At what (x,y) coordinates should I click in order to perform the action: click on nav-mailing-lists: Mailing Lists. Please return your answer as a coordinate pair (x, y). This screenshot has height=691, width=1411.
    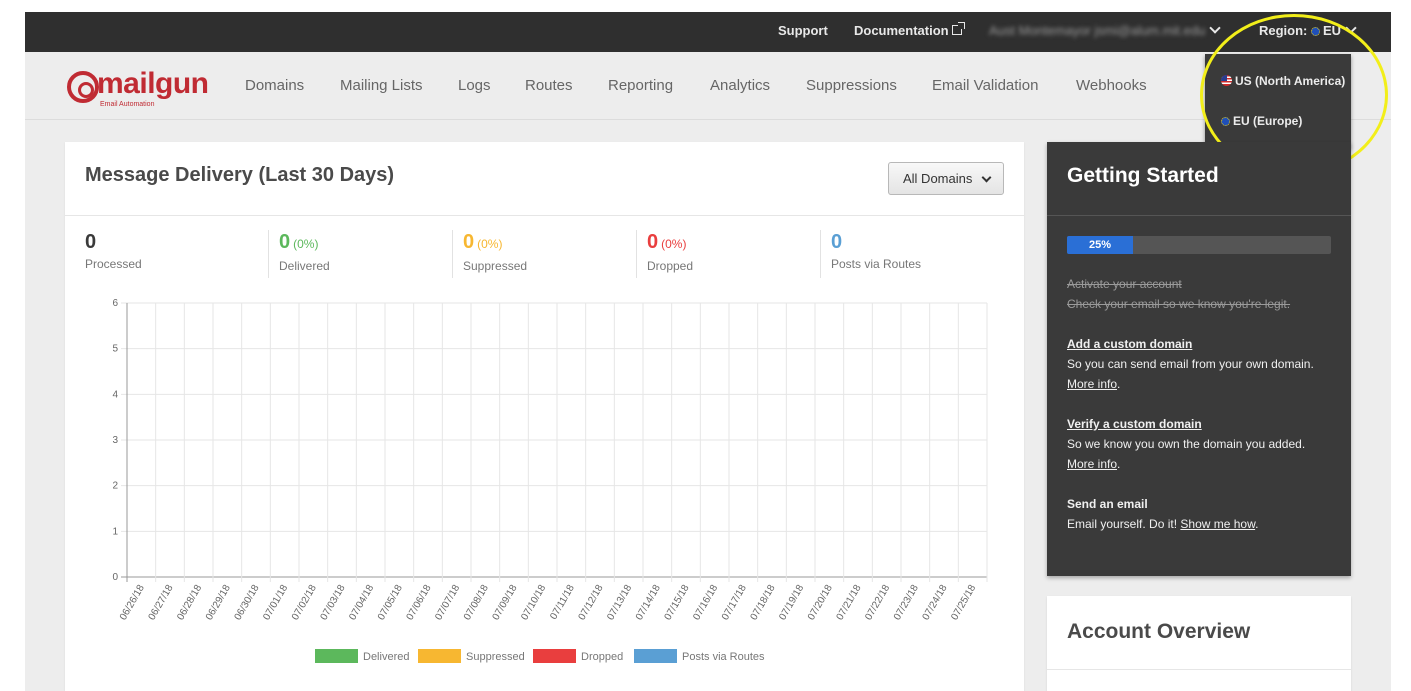
    Looking at the image, I should click on (381, 86).